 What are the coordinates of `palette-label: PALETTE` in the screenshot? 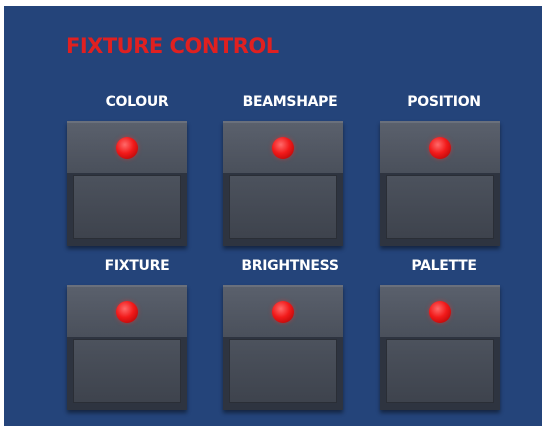 It's located at (444, 266).